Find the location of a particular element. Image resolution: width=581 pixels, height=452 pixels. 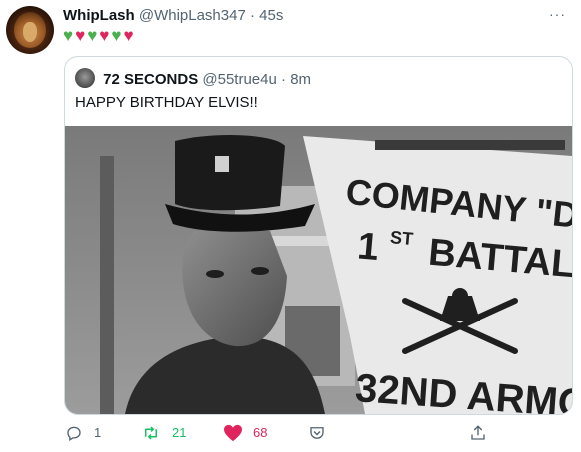

retweet-icon is located at coordinates (151, 433).